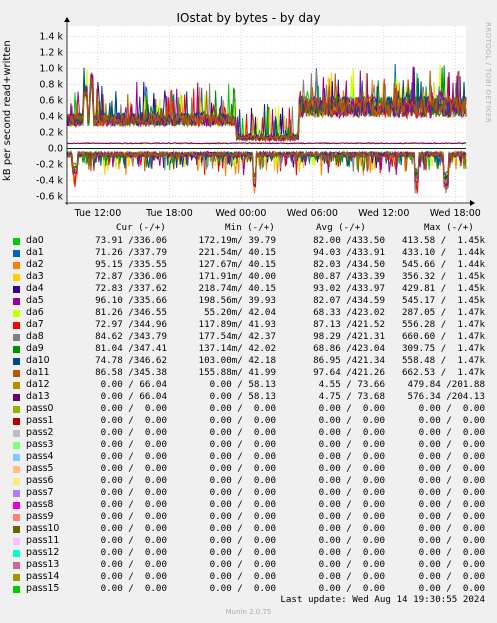 The width and height of the screenshot is (497, 623). What do you see at coordinates (40, 408) in the screenshot?
I see `legend-name: pass0` at bounding box center [40, 408].